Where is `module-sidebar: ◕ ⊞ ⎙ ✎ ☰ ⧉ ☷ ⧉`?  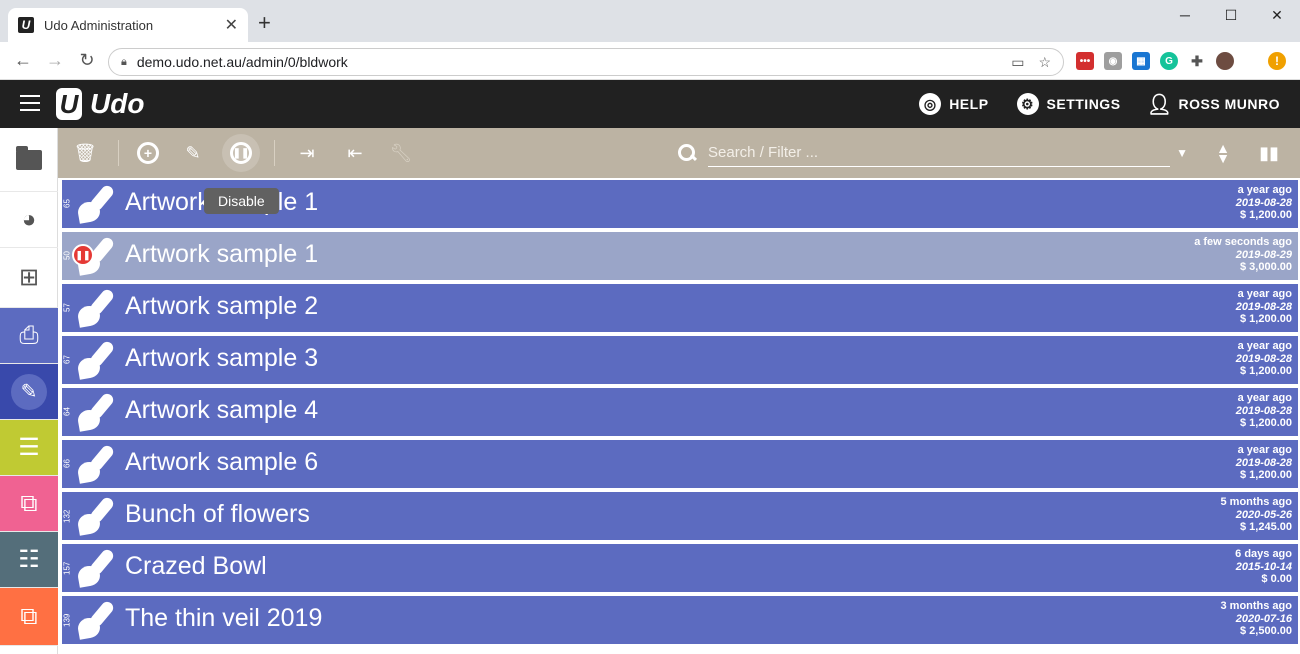
module-sidebar: ◕ ⊞ ⎙ ✎ ☰ ⧉ ☷ ⧉ is located at coordinates (29, 391).